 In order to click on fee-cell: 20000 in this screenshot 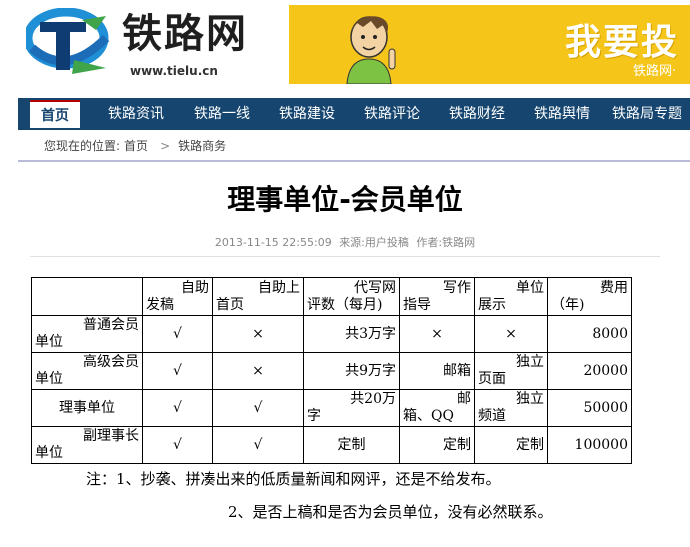, I will do `click(589, 371)`.